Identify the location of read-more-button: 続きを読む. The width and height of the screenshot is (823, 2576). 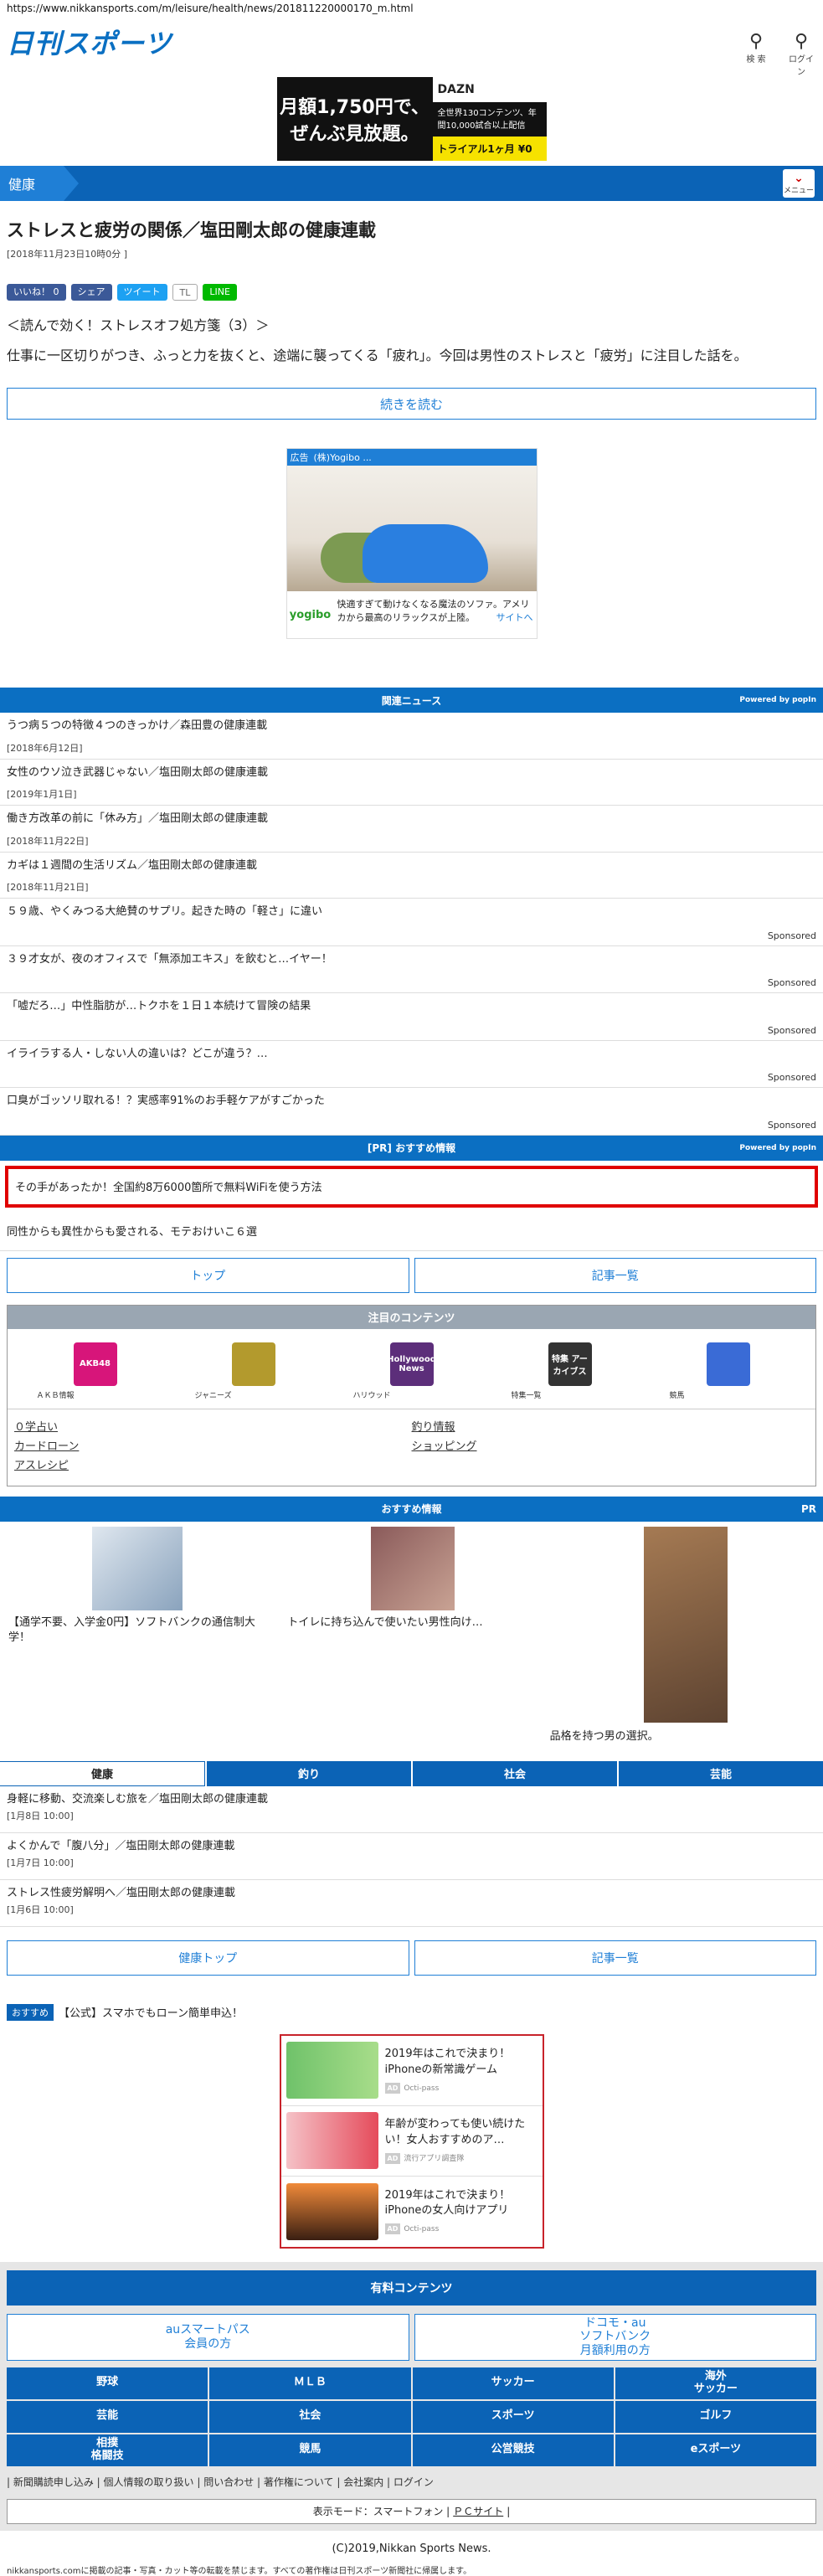
(411, 404).